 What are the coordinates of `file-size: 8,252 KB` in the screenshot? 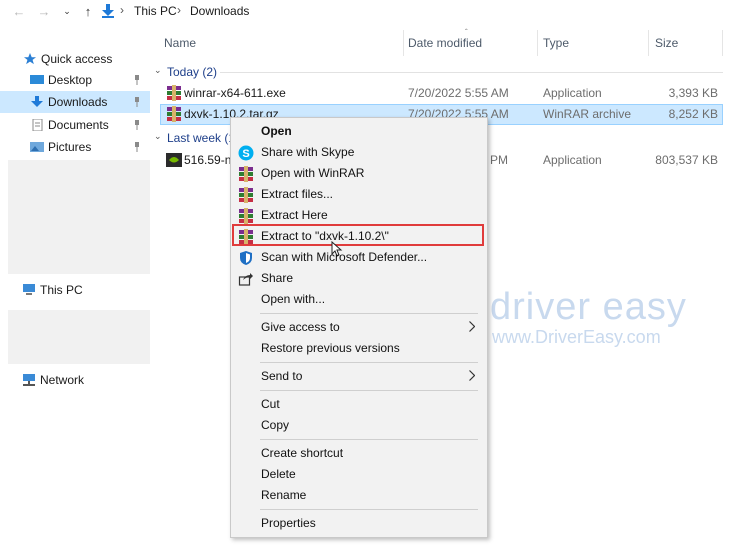 It's located at (693, 114).